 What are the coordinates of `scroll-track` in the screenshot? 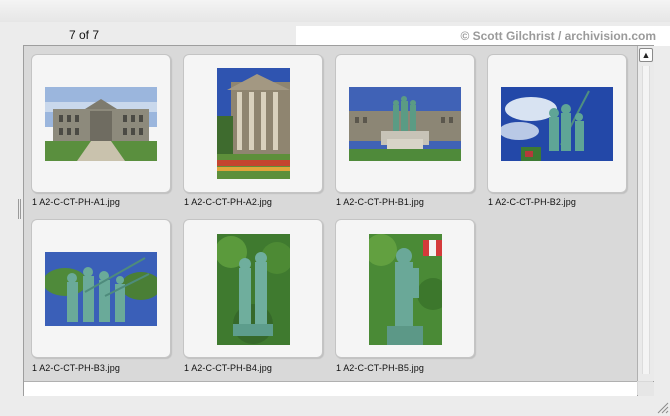 It's located at (646, 220).